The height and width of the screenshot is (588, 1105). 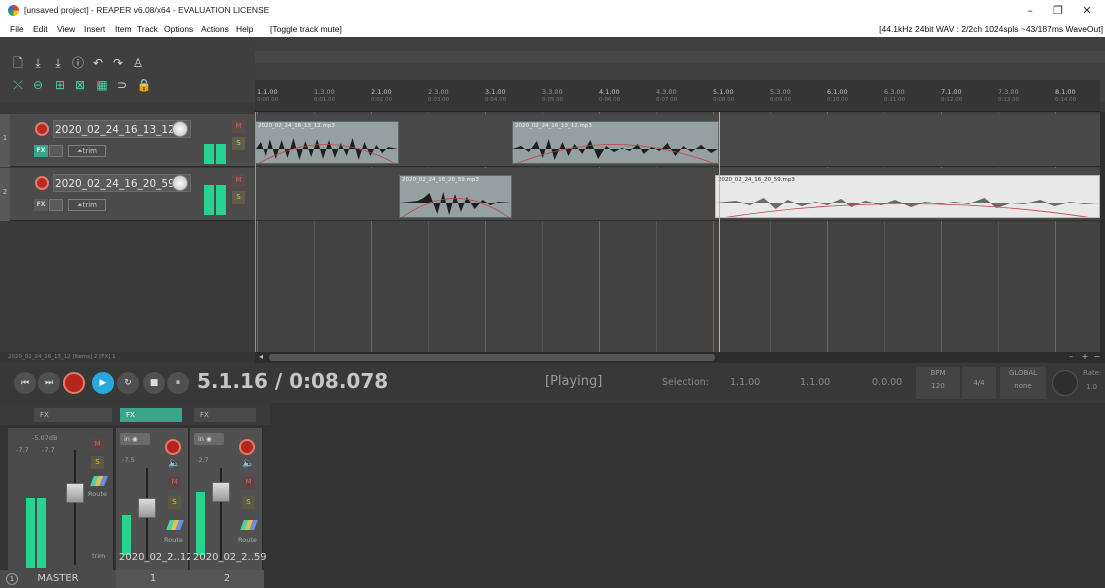 What do you see at coordinates (1030, 11) in the screenshot?
I see `minimize-button: –` at bounding box center [1030, 11].